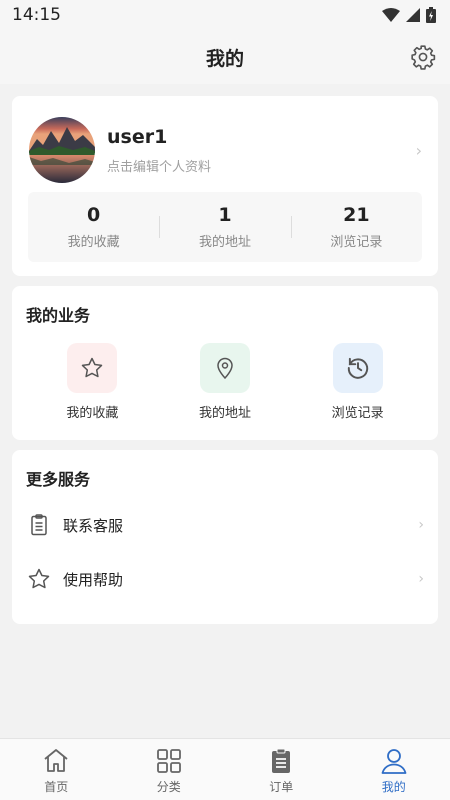 The image size is (450, 800). I want to click on star-outline-icon, so click(39, 578).